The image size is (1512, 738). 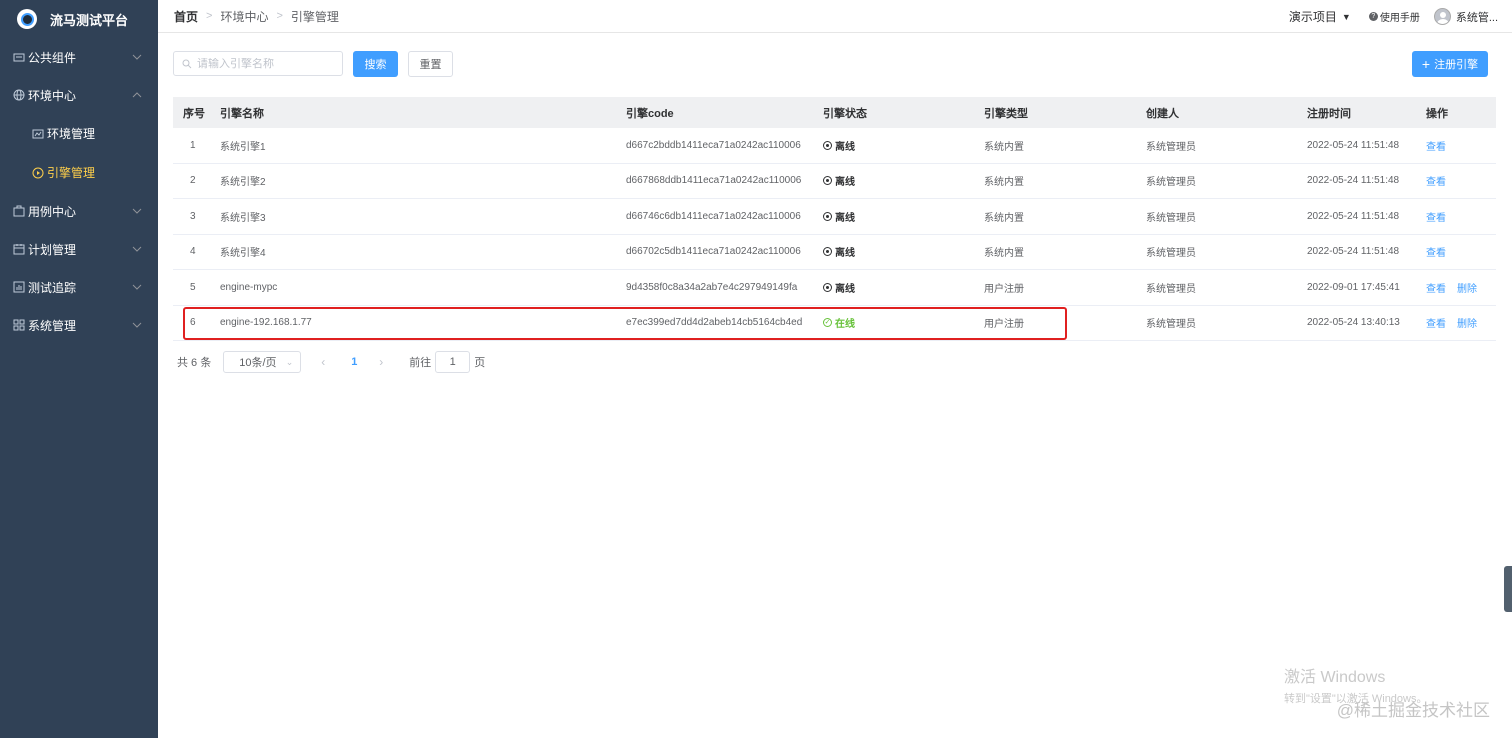 I want to click on project-selector: 演示项目 ▼, so click(x=1320, y=16).